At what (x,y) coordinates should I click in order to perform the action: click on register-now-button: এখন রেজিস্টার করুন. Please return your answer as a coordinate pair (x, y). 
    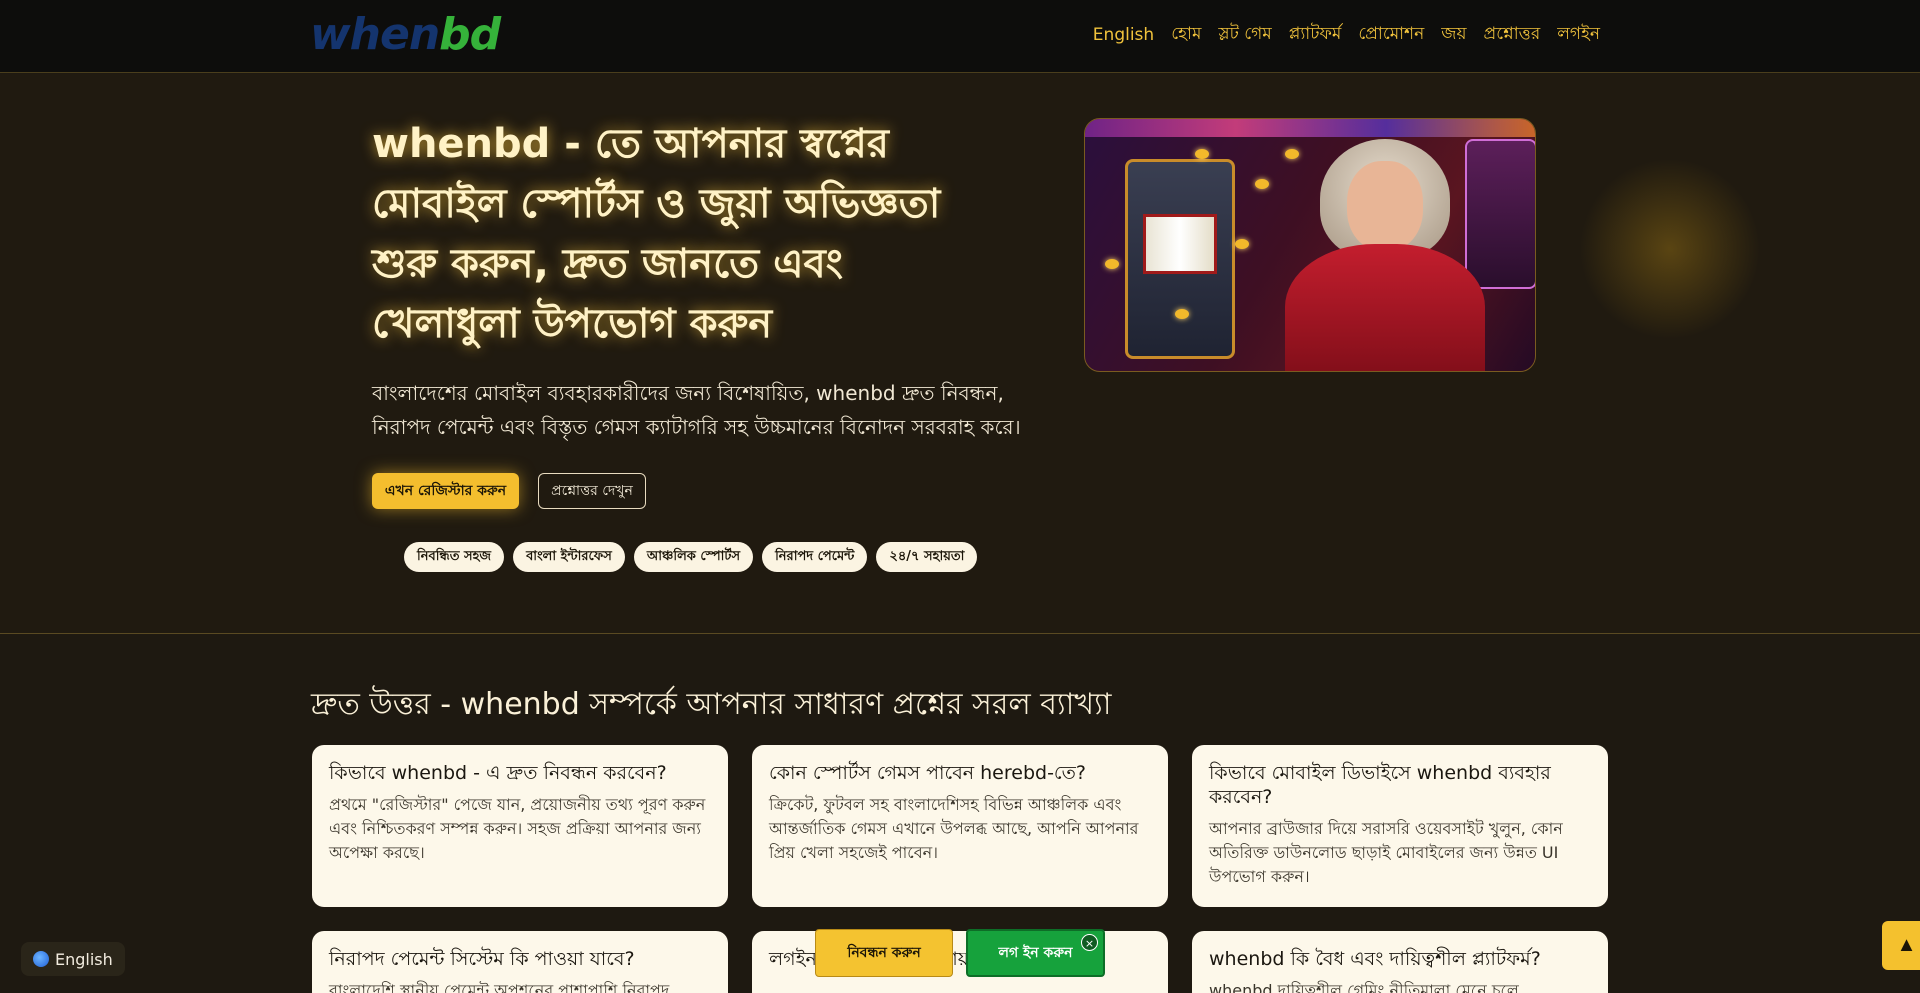
    Looking at the image, I should click on (445, 491).